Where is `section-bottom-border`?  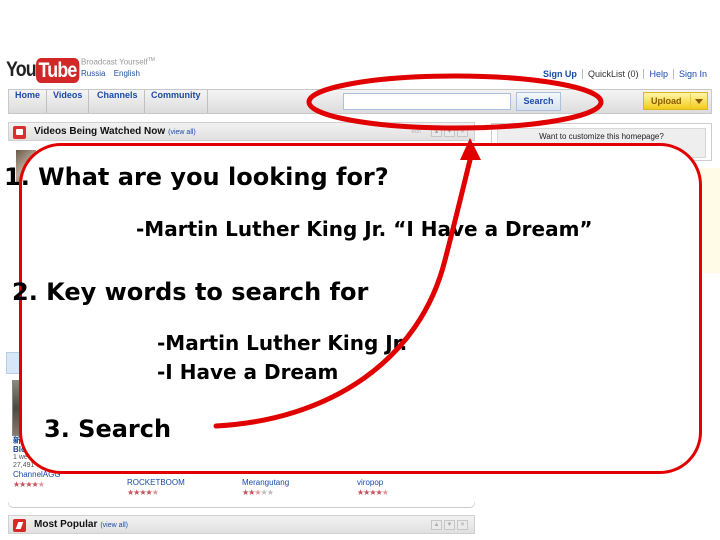 section-bottom-border is located at coordinates (241, 505).